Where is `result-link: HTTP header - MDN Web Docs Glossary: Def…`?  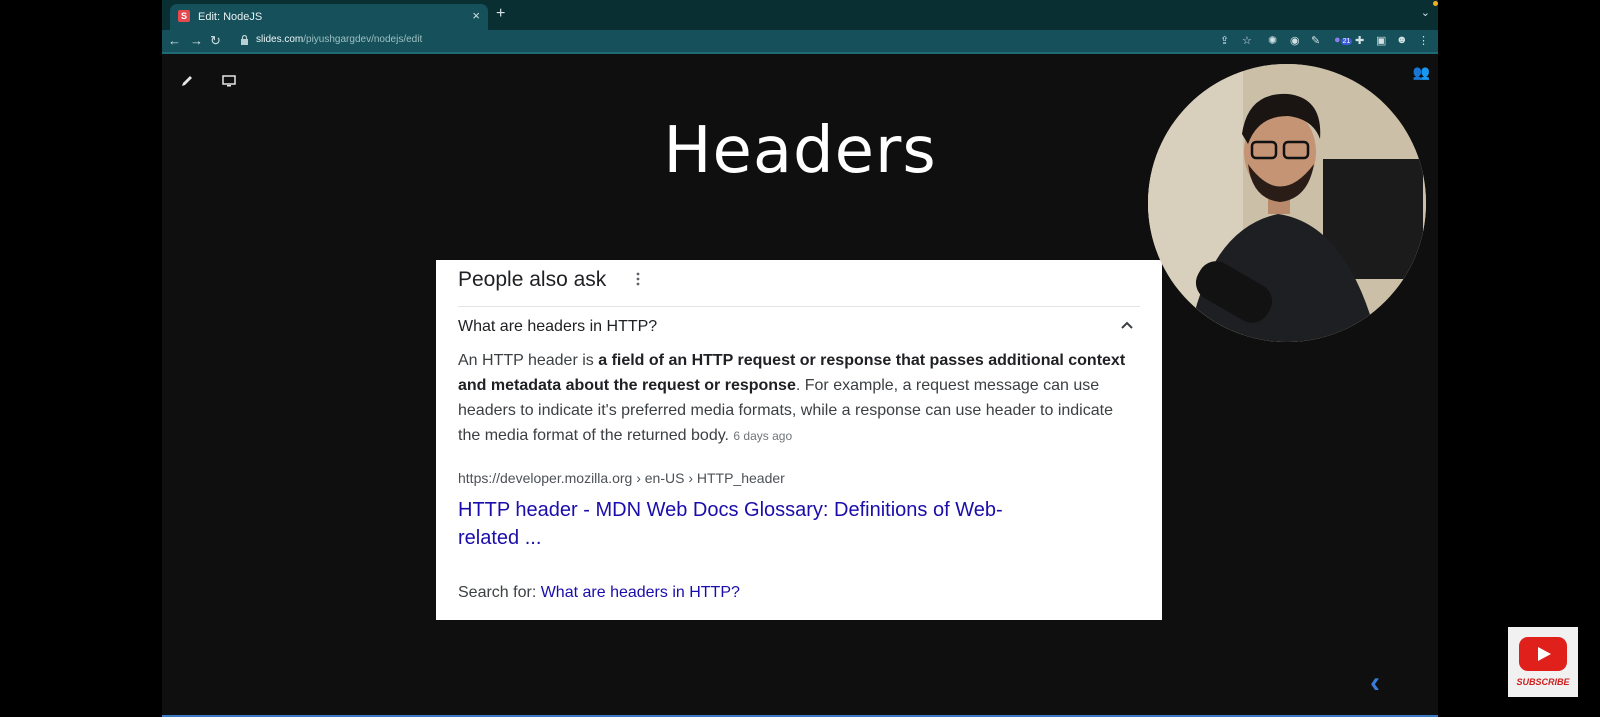 result-link: HTTP header - MDN Web Docs Glossary: Def… is located at coordinates (758, 524).